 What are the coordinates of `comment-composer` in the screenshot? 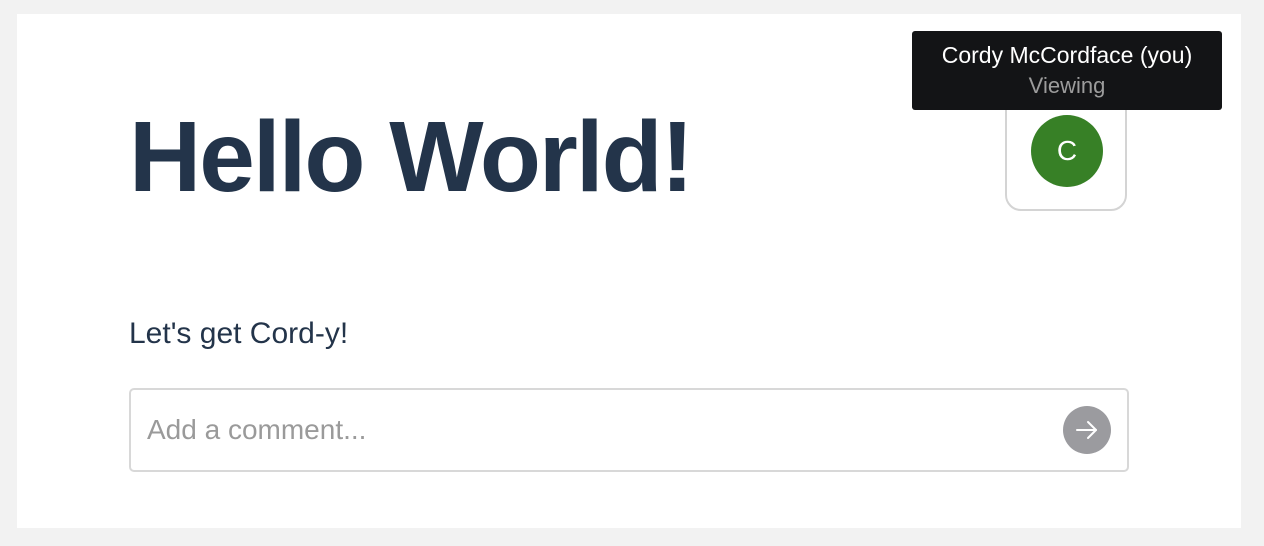 It's located at (629, 430).